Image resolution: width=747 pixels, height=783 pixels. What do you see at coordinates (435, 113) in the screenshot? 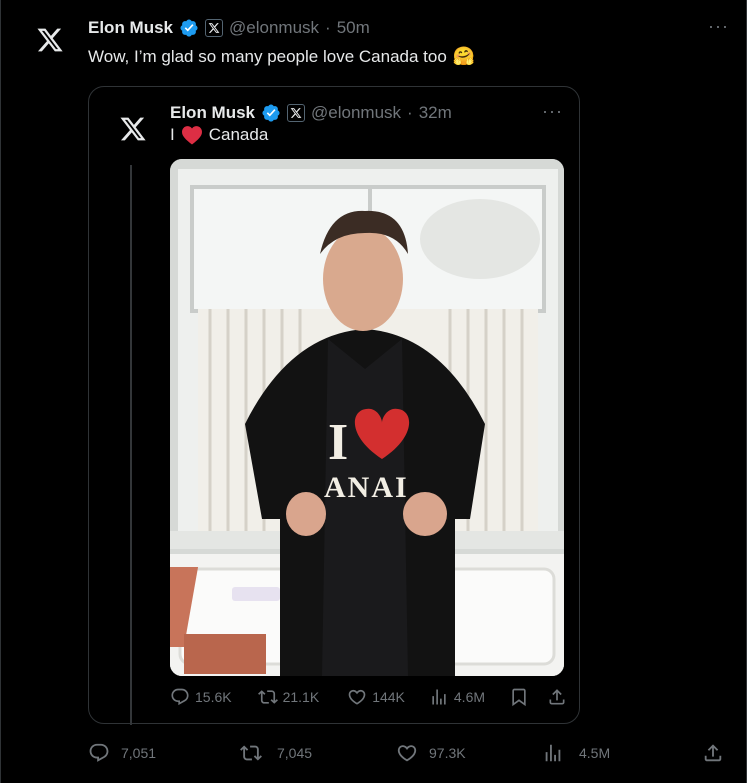
I see `quoted-timestamp: 32m` at bounding box center [435, 113].